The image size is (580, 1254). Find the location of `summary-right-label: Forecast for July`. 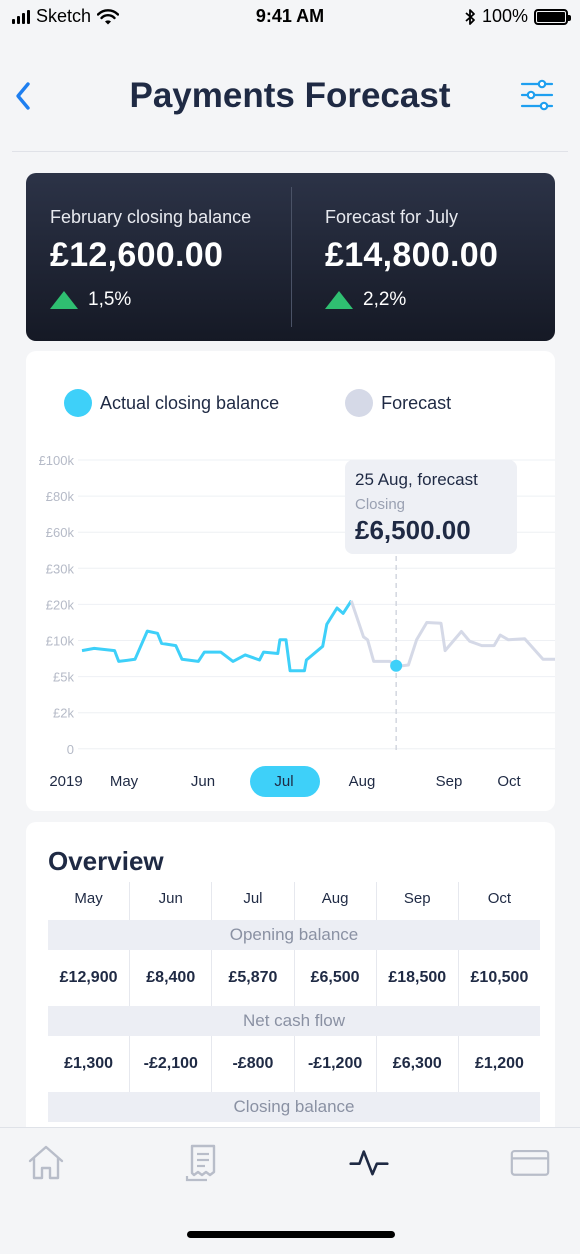

summary-right-label: Forecast for July is located at coordinates (392, 217).